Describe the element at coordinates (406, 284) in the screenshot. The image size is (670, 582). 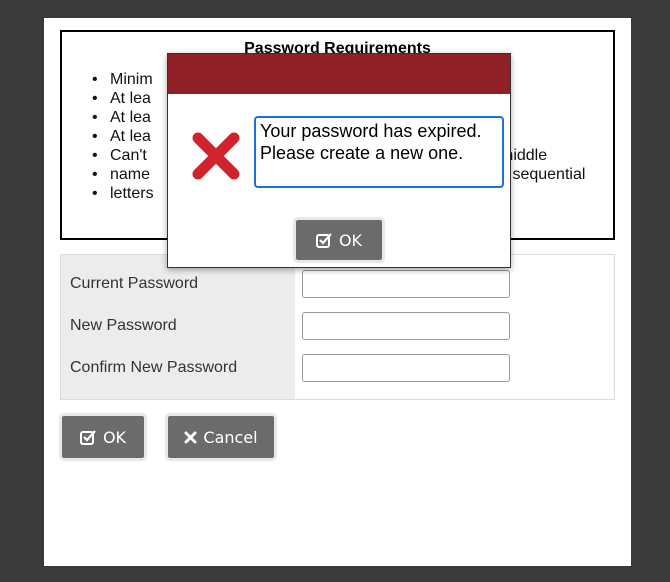
I see `current-password-input` at that location.